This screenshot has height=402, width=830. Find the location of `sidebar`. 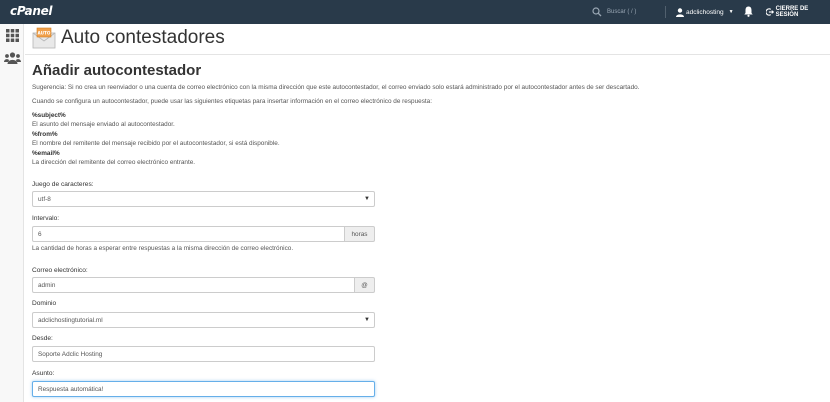

sidebar is located at coordinates (12, 213).